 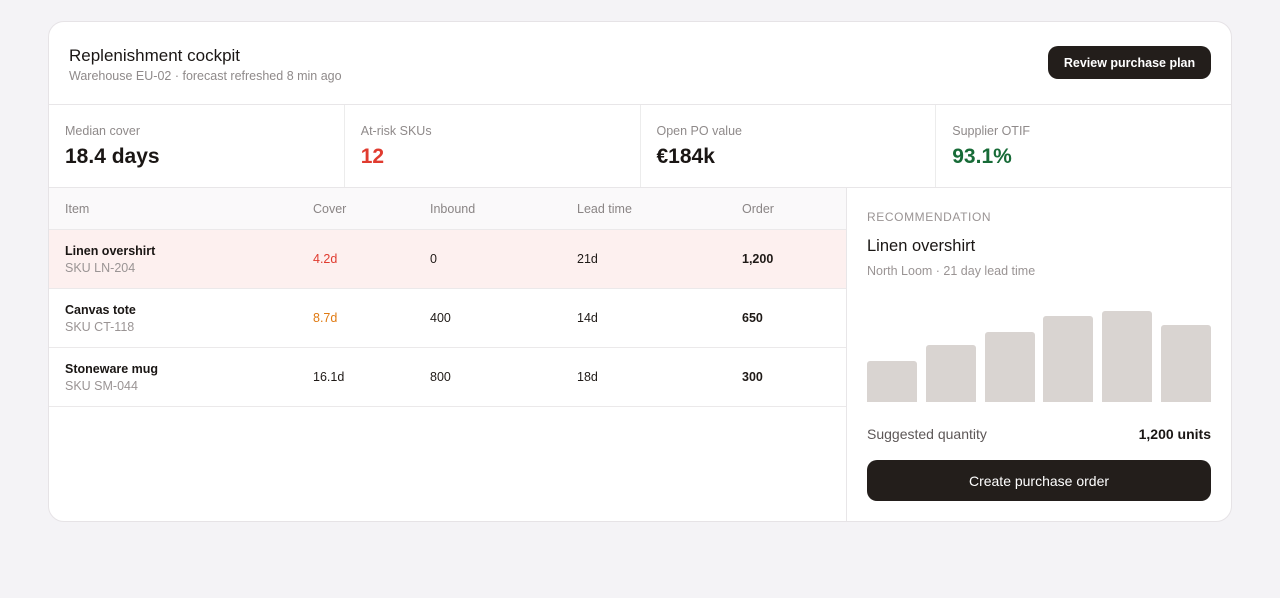 I want to click on table-row: Canvas tote SKU CT-118 8.7d 400 14d 650, so click(x=447, y=318).